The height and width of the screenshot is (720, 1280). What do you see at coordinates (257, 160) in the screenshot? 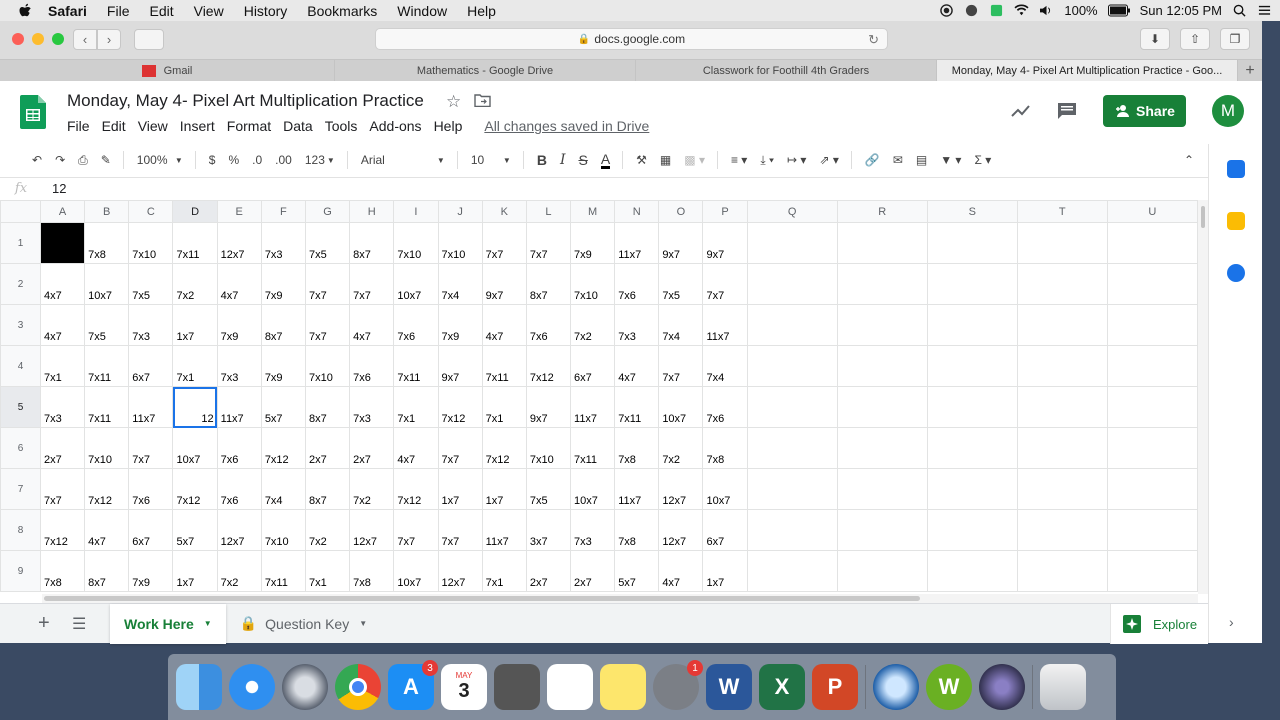
I see `decrease-decimal-button: .0` at bounding box center [257, 160].